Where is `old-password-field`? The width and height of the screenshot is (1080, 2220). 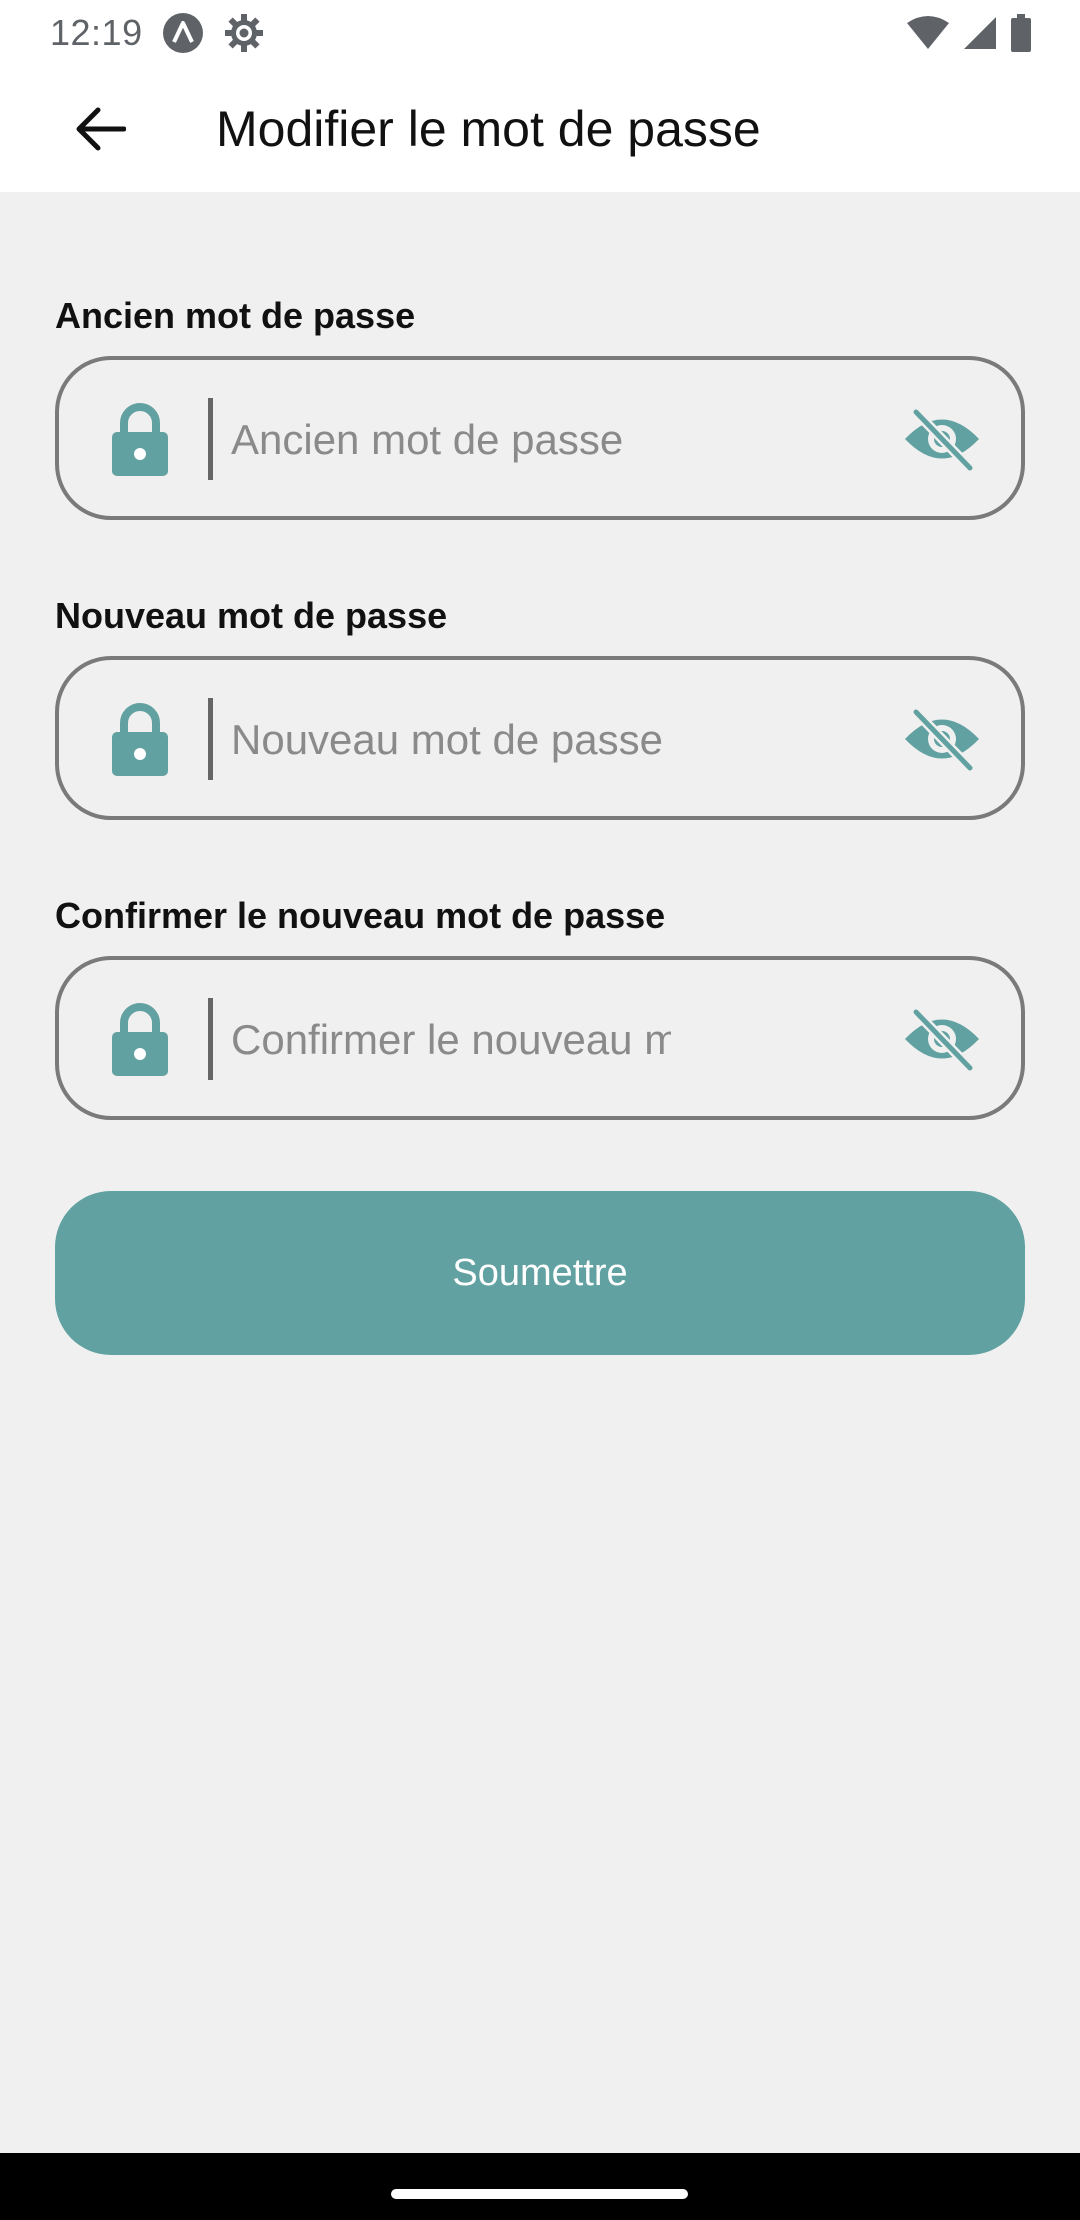
old-password-field is located at coordinates (540, 438).